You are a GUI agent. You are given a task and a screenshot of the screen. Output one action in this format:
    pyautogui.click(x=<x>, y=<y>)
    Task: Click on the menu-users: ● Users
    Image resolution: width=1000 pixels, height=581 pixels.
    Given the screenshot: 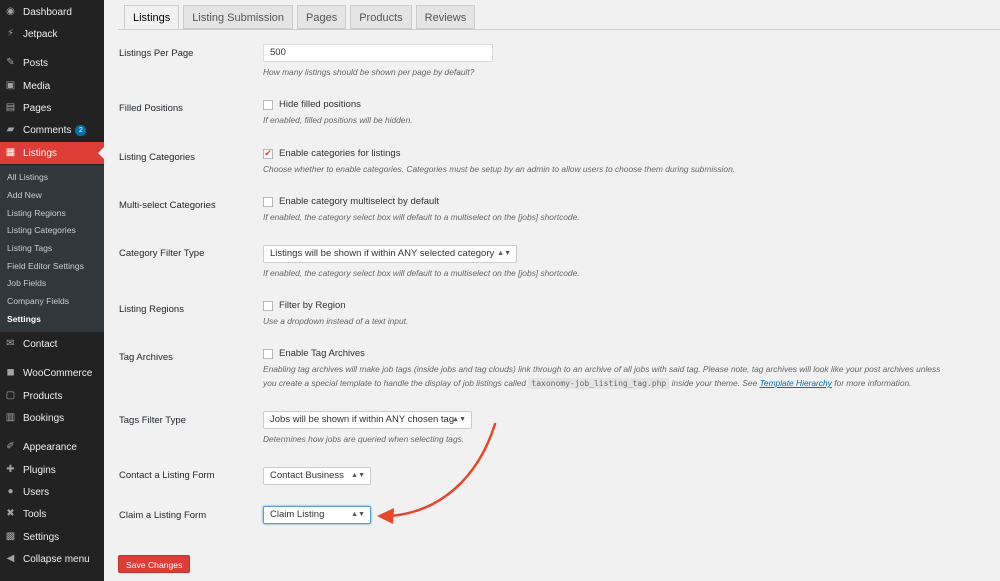 What is the action you would take?
    pyautogui.click(x=52, y=492)
    